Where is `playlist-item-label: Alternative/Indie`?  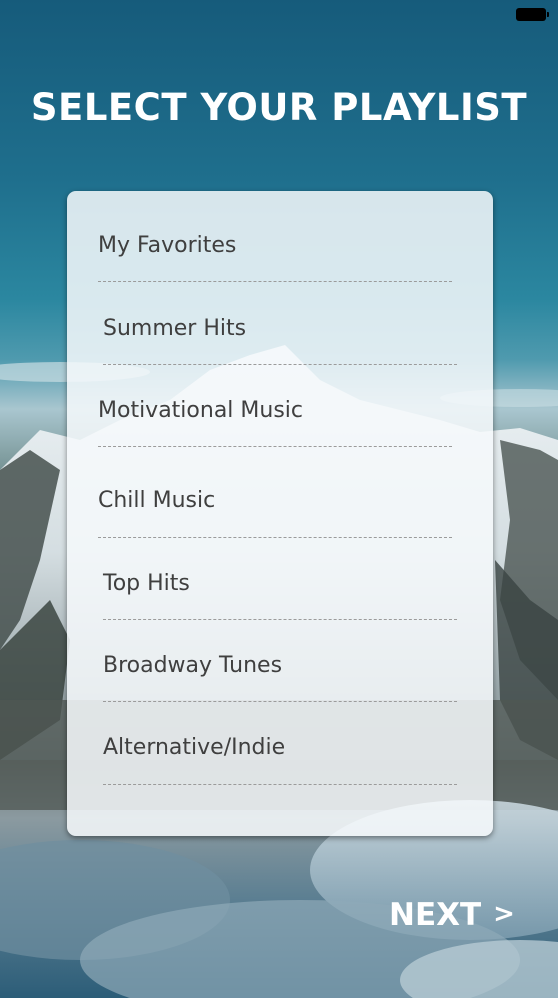 playlist-item-label: Alternative/Indie is located at coordinates (194, 747).